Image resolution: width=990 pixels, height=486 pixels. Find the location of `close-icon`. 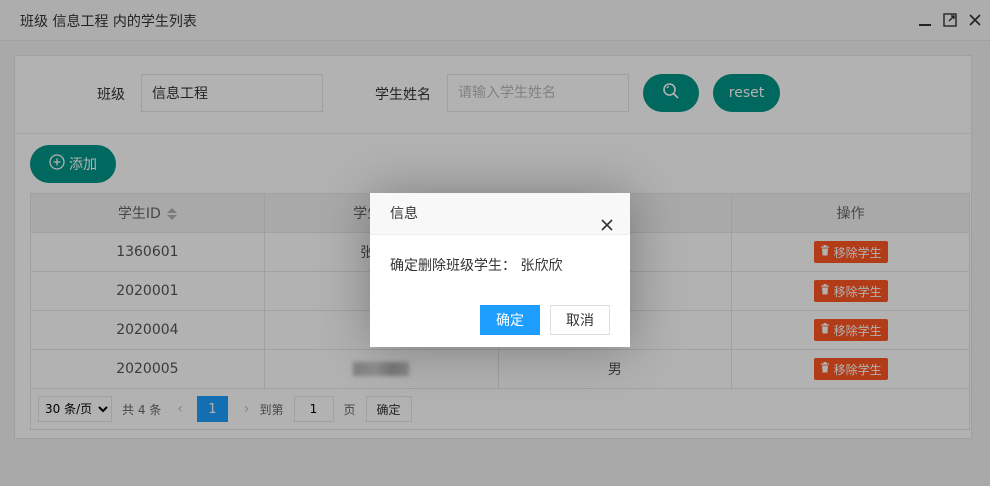

close-icon is located at coordinates (607, 219).